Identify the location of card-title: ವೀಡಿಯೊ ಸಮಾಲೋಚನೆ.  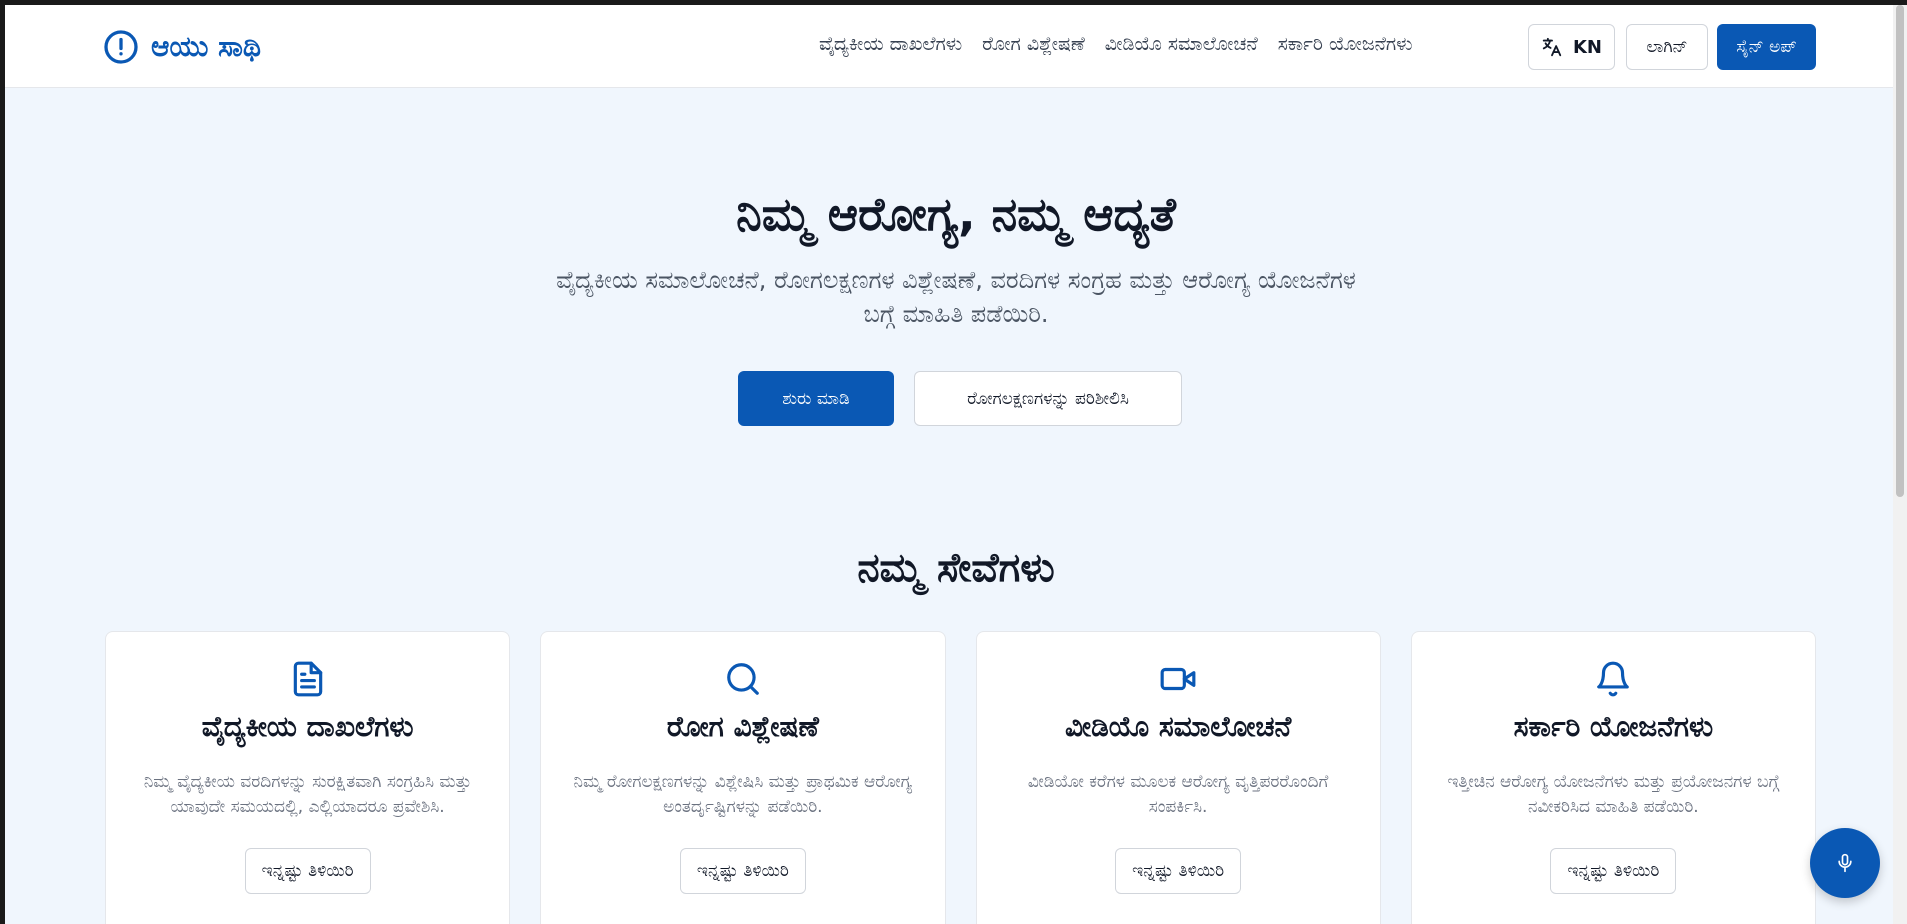
(1178, 726).